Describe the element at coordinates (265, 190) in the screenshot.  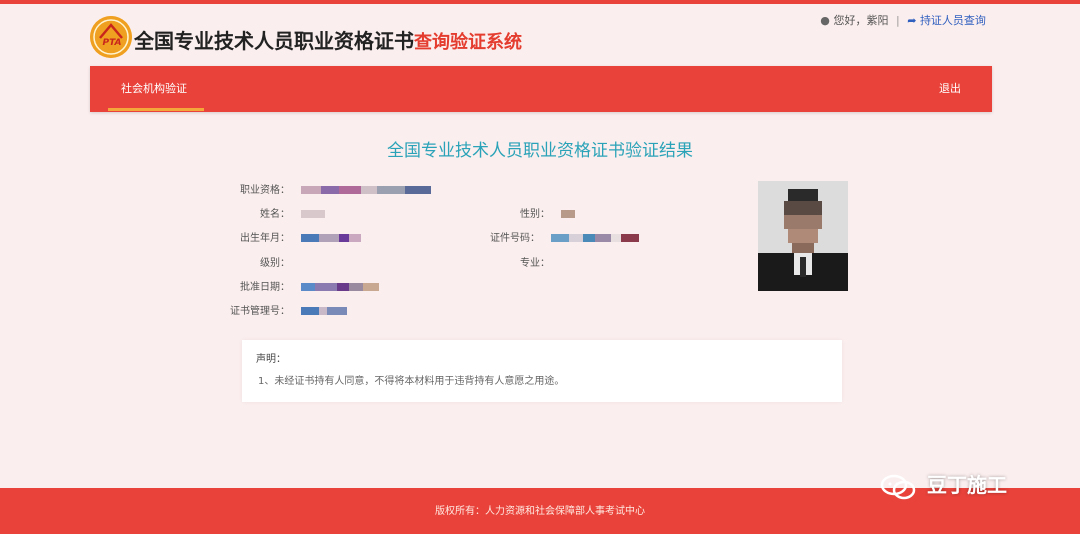
I see `qualification-label: 职业资格：` at that location.